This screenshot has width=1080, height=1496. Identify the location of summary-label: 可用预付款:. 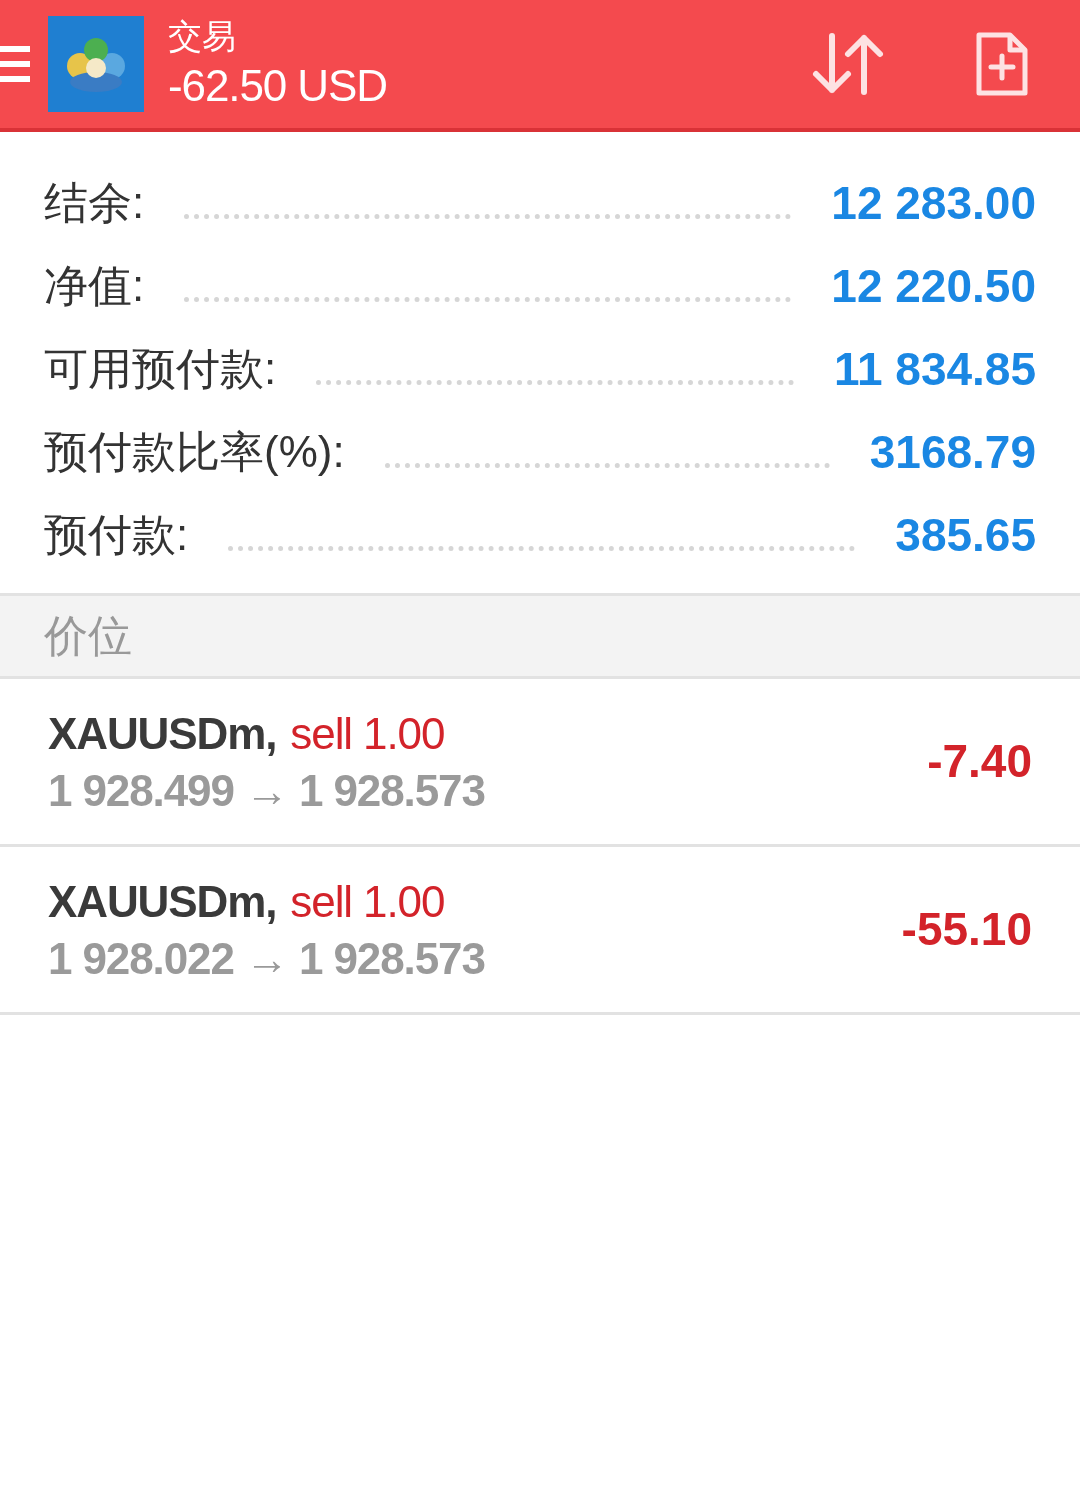
(160, 369).